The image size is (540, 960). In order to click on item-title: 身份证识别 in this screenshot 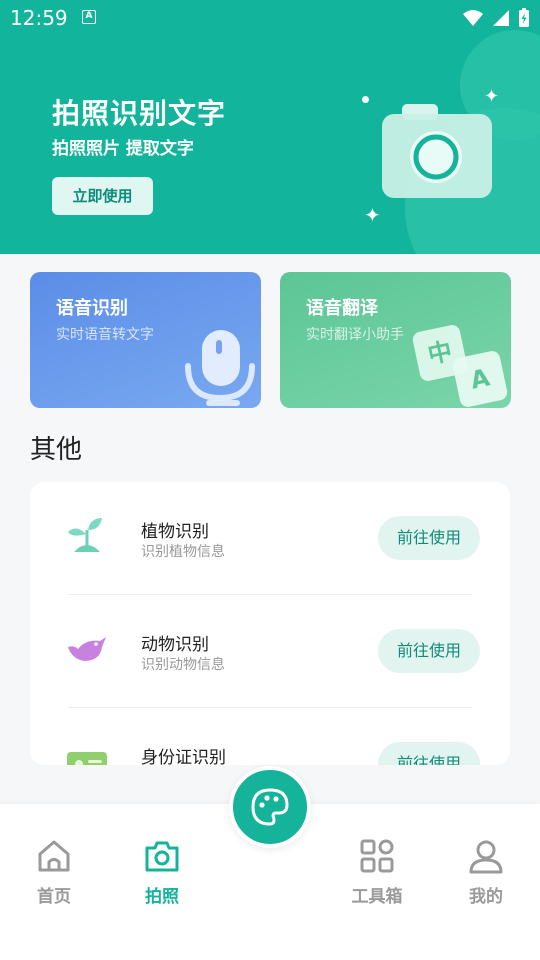, I will do `click(183, 756)`.